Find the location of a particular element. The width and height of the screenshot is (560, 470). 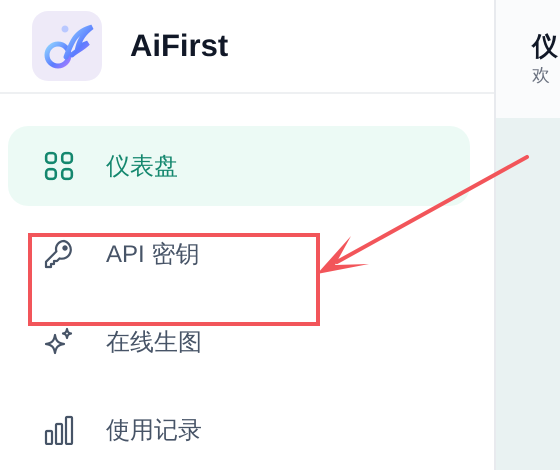

nav-item: 仪表盘 is located at coordinates (239, 166).